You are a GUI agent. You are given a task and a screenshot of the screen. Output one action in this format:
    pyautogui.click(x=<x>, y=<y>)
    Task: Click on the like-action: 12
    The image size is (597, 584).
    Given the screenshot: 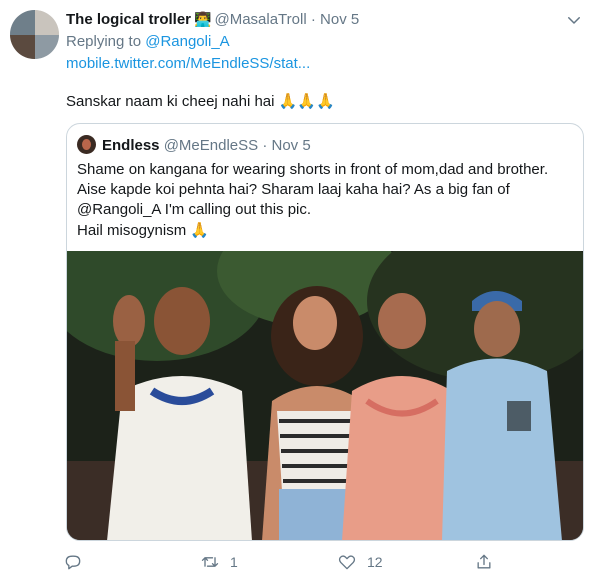 What is the action you would take?
    pyautogui.click(x=360, y=562)
    